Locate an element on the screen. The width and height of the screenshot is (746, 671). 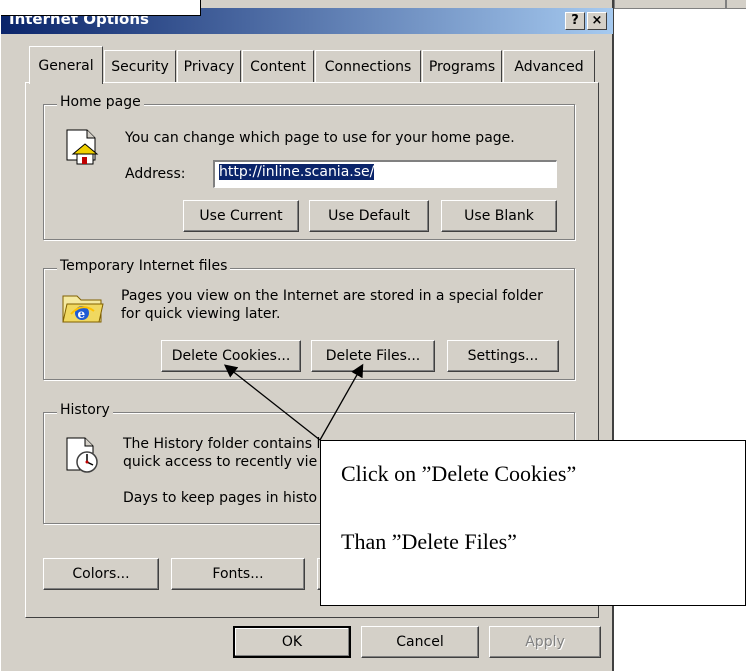
annotation-arrows is located at coordinates (293, 402).